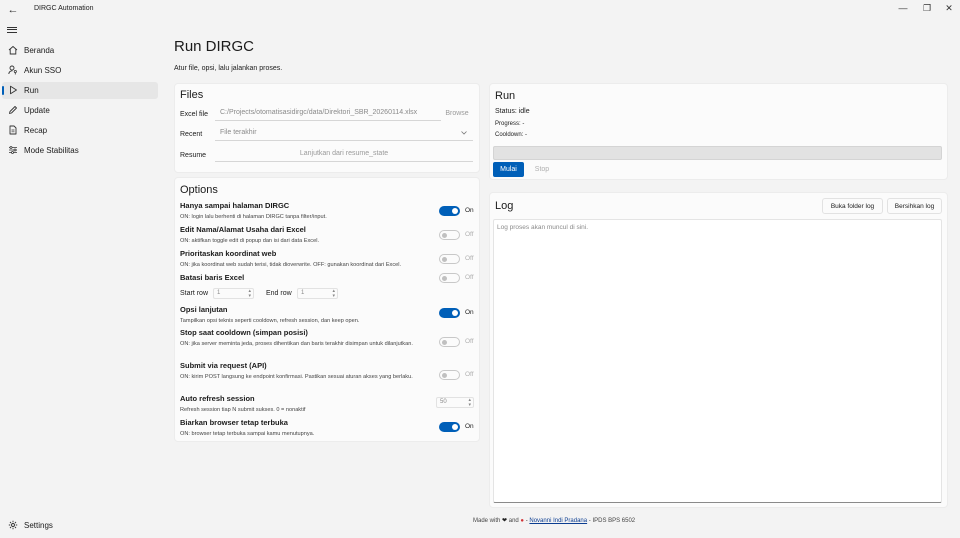  Describe the element at coordinates (13, 50) in the screenshot. I see `home-icon` at that location.